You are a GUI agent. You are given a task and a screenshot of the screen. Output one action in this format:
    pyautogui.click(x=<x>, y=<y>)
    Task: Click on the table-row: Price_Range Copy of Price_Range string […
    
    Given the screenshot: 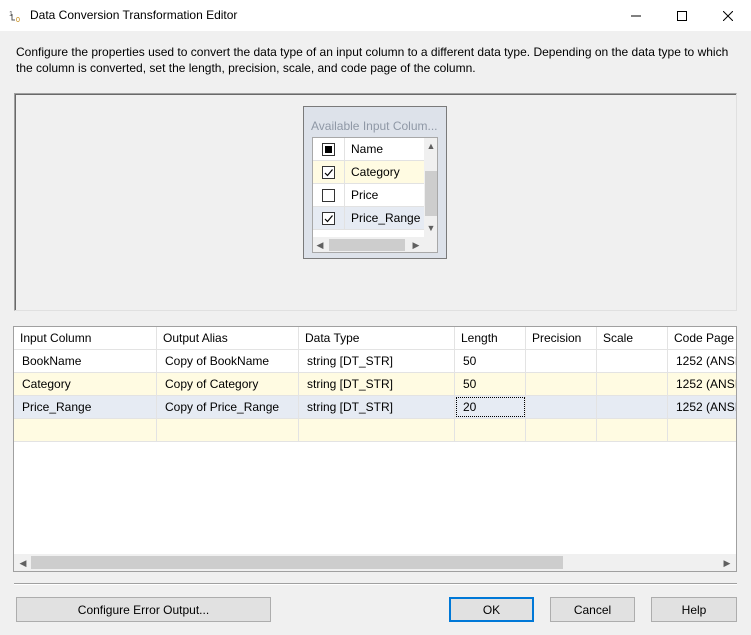 What is the action you would take?
    pyautogui.click(x=375, y=407)
    